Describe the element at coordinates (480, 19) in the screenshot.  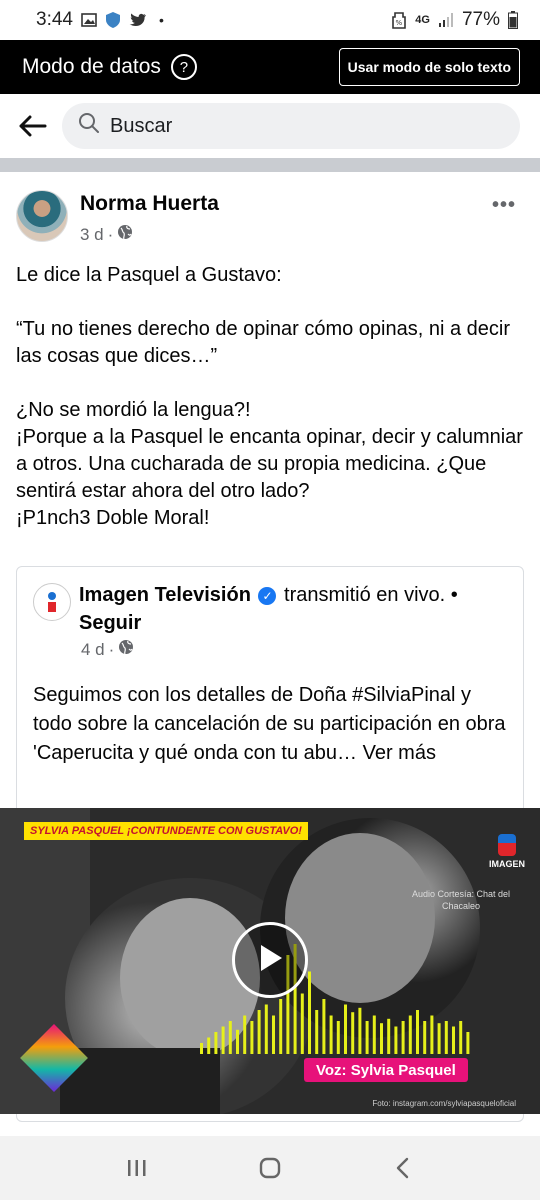
I see `battery-percent: 77%` at that location.